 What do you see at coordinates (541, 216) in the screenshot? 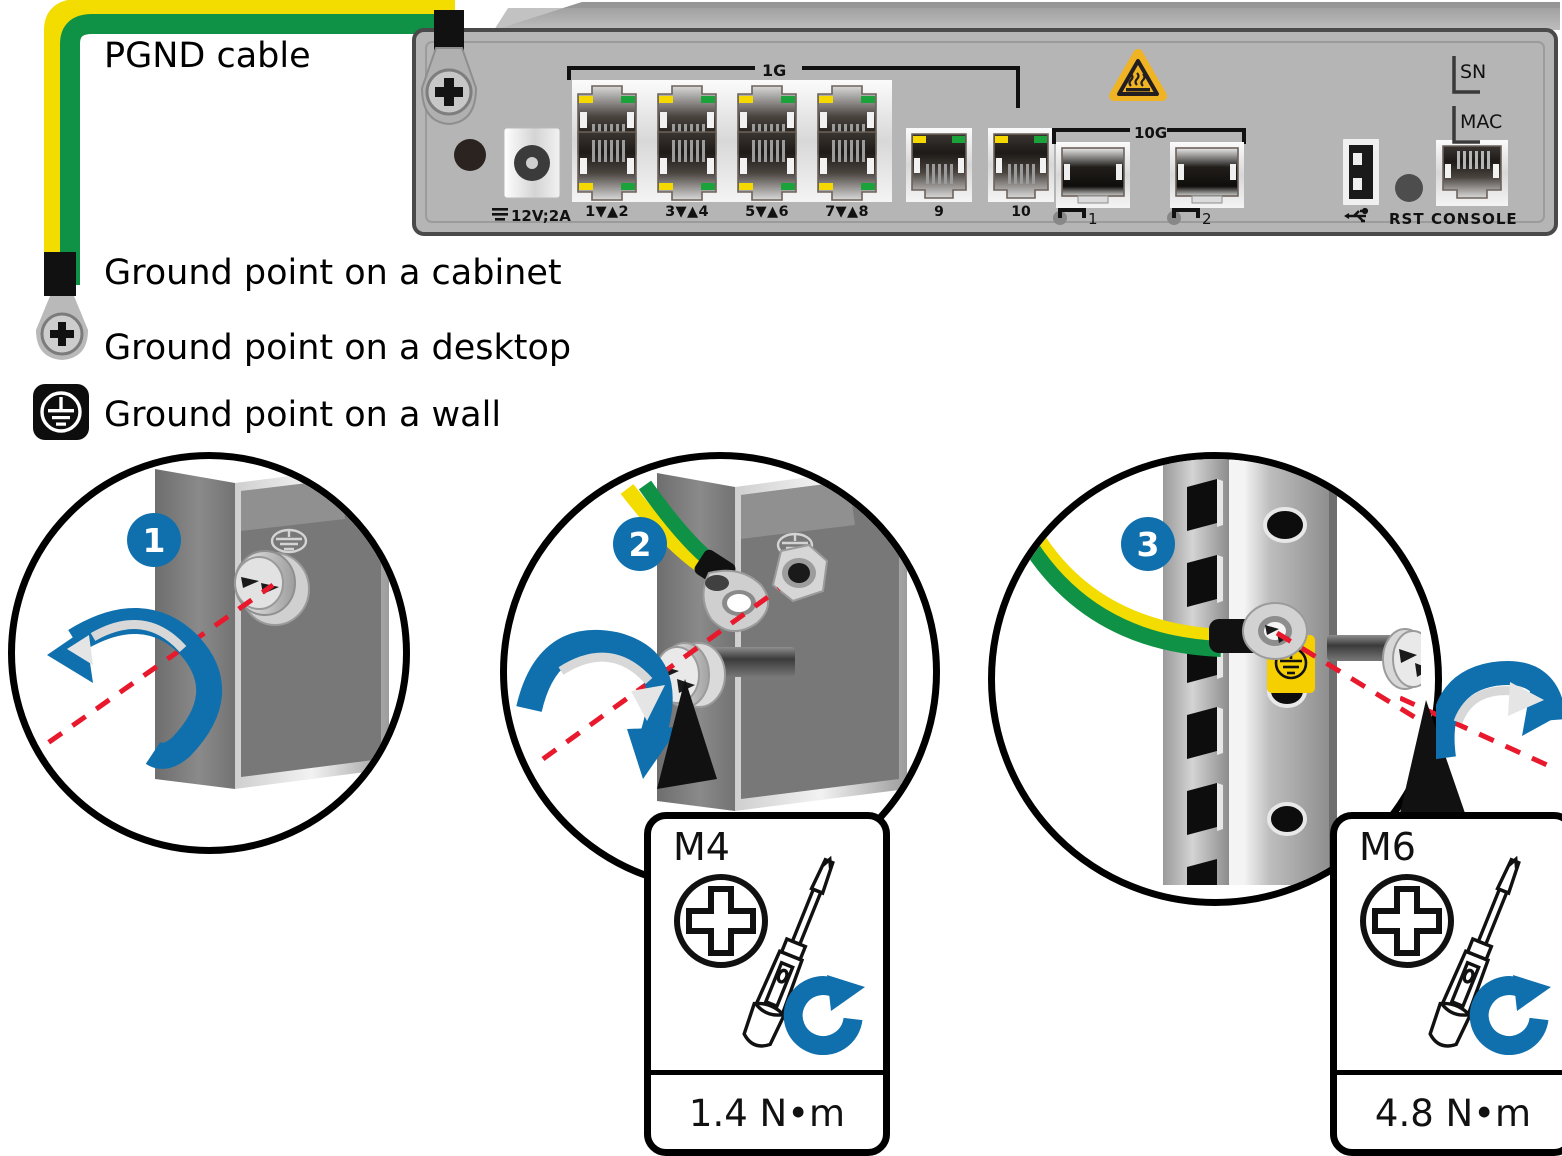
I see `svg-text: 12V;2A` at bounding box center [541, 216].